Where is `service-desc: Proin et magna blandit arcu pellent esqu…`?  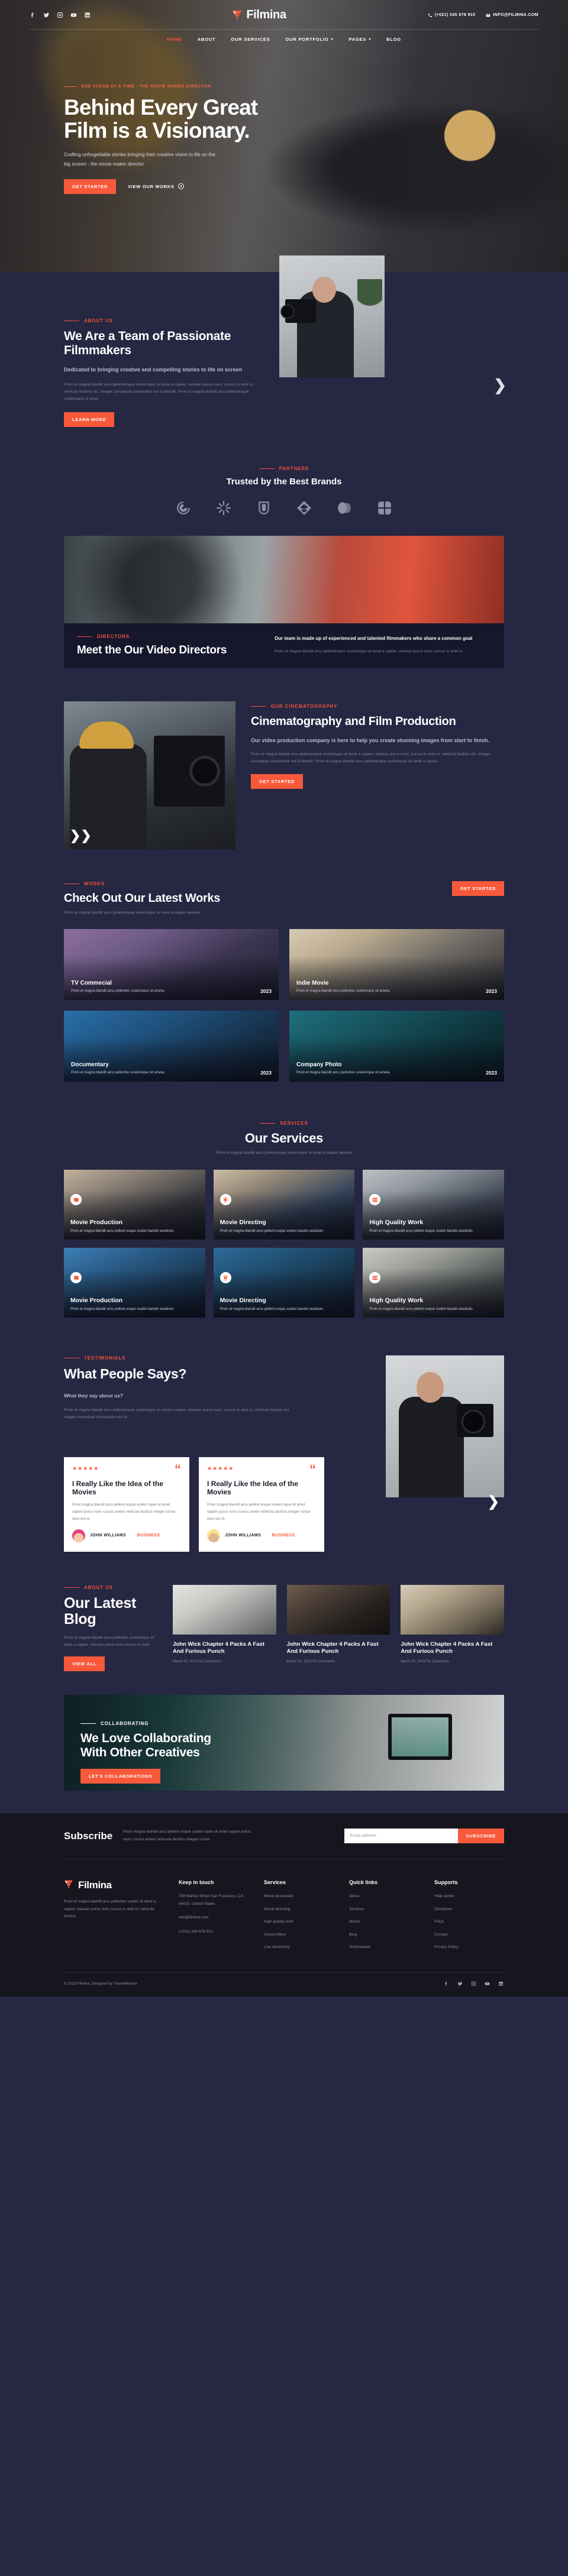
service-desc: Proin et magna blandit arcu pellent esqu… is located at coordinates (421, 1309).